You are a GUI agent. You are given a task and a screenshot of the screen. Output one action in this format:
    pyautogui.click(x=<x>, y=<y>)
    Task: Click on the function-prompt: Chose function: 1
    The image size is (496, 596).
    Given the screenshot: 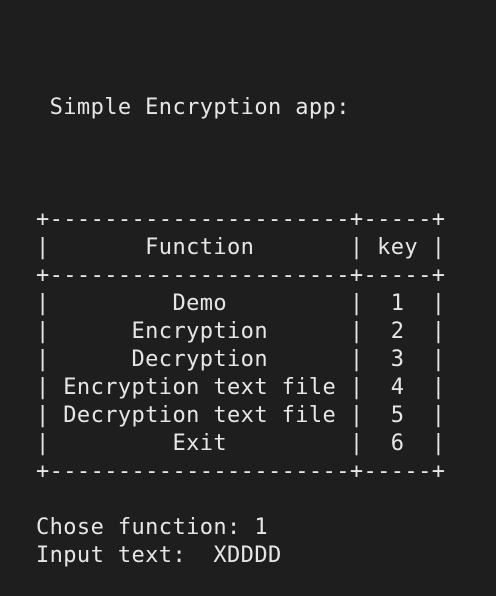 What is the action you would take?
    pyautogui.click(x=152, y=527)
    